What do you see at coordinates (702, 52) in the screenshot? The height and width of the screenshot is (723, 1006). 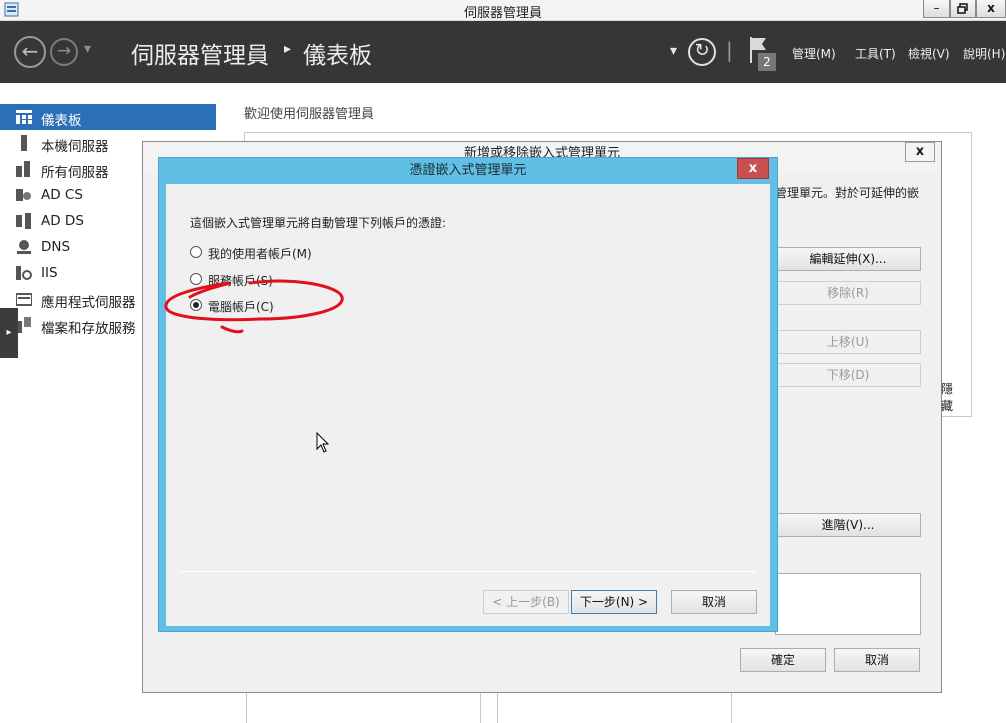 I see `refresh-button: ↻` at bounding box center [702, 52].